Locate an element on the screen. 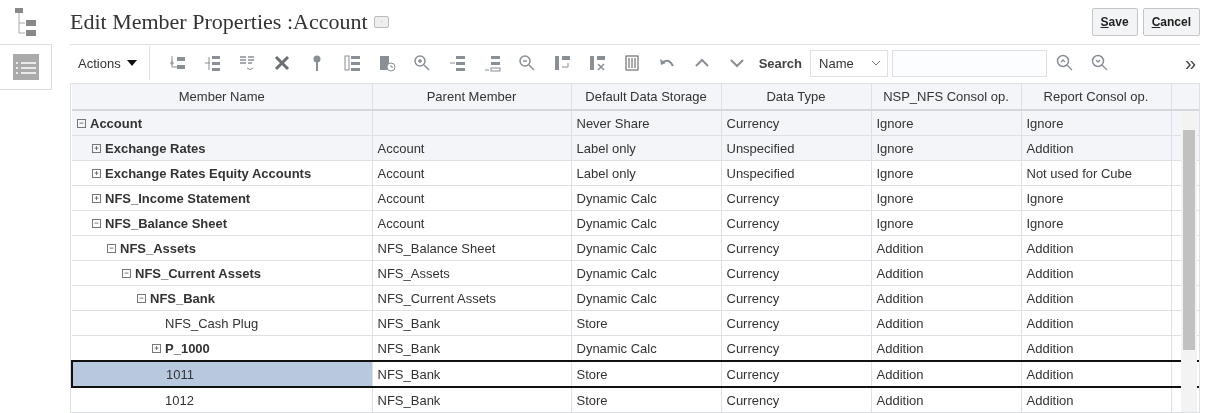 This screenshot has height=413, width=1208. table-cell: NFS_Current Assets is located at coordinates (436, 298).